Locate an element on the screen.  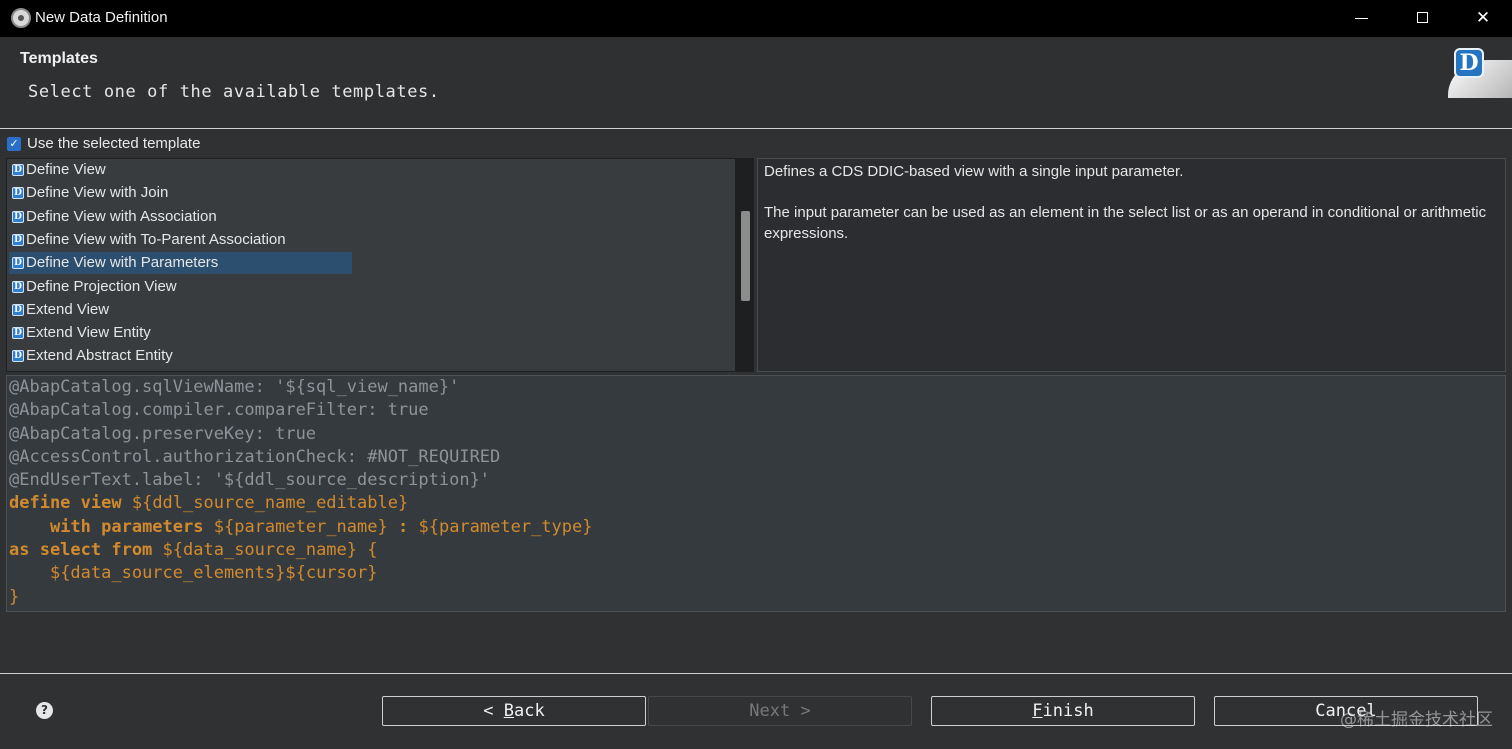
back-button: < Back is located at coordinates (514, 711).